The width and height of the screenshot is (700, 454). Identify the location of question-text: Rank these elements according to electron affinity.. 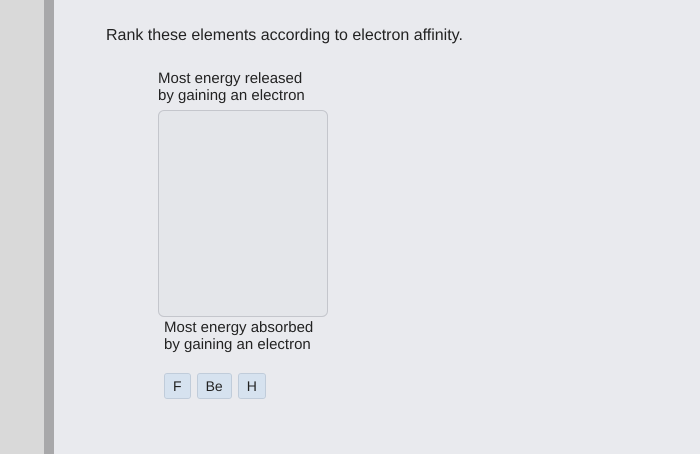
(285, 36).